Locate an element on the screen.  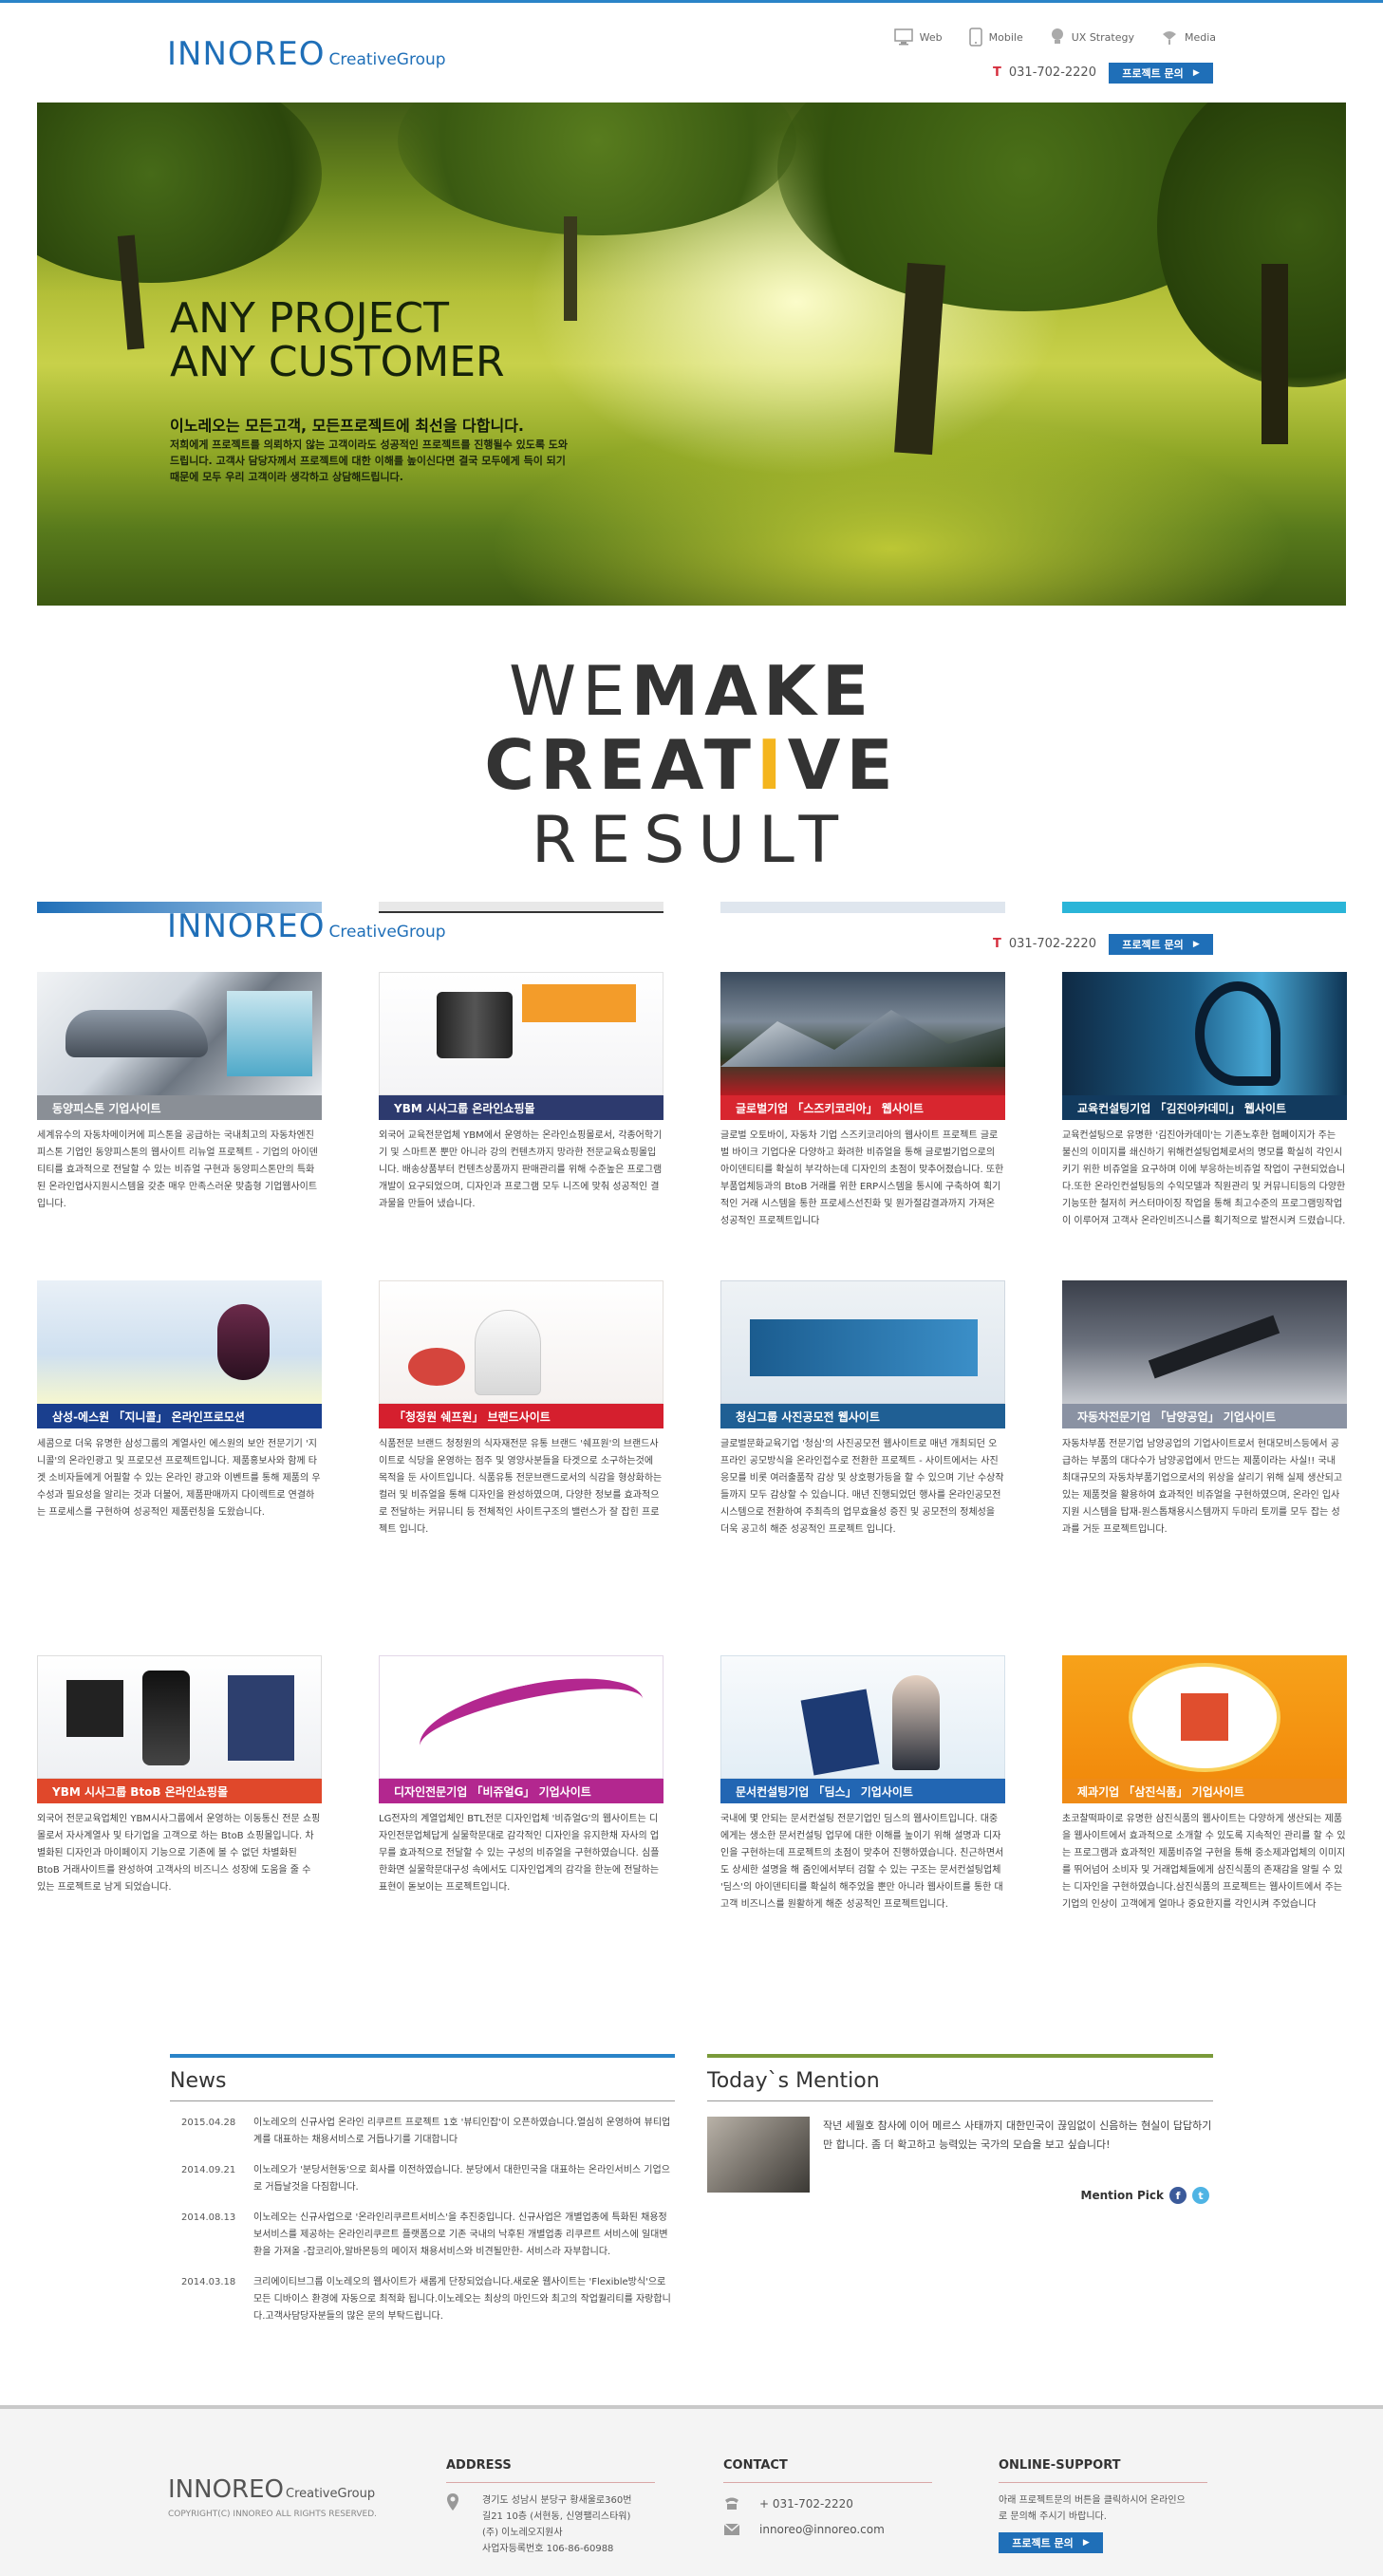
card-title-bar: 제과기업 「삼진식품」 기업사이트 is located at coordinates (1204, 1791).